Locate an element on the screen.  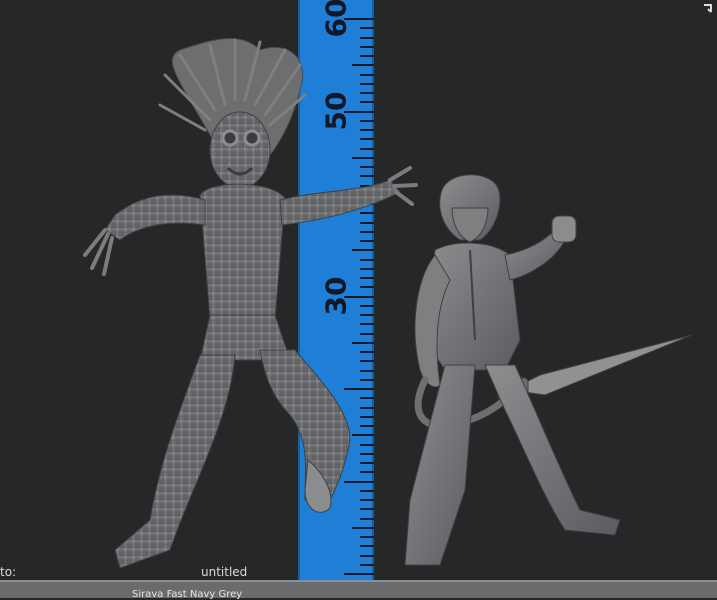
status-center-text: untitled is located at coordinates (224, 572).